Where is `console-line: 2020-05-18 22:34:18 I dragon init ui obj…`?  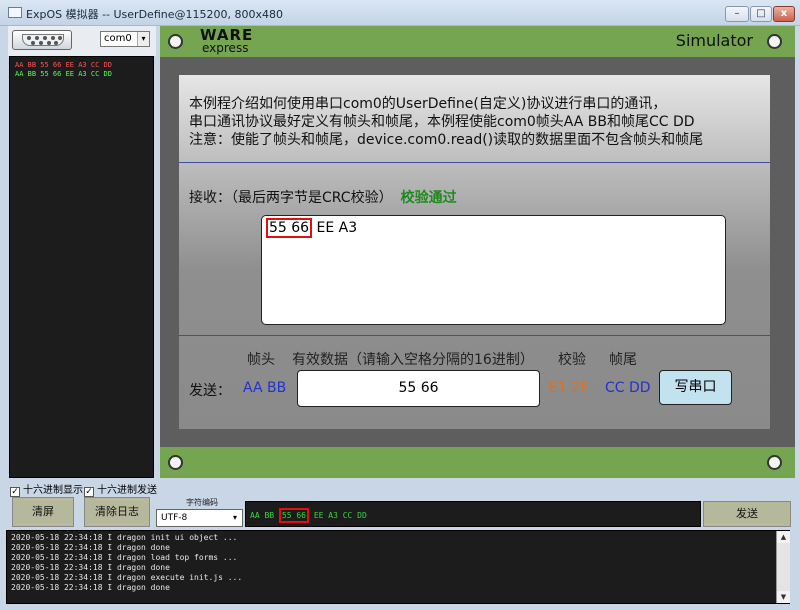
console-line: 2020-05-18 22:34:18 I dragon init ui obj… is located at coordinates (124, 537).